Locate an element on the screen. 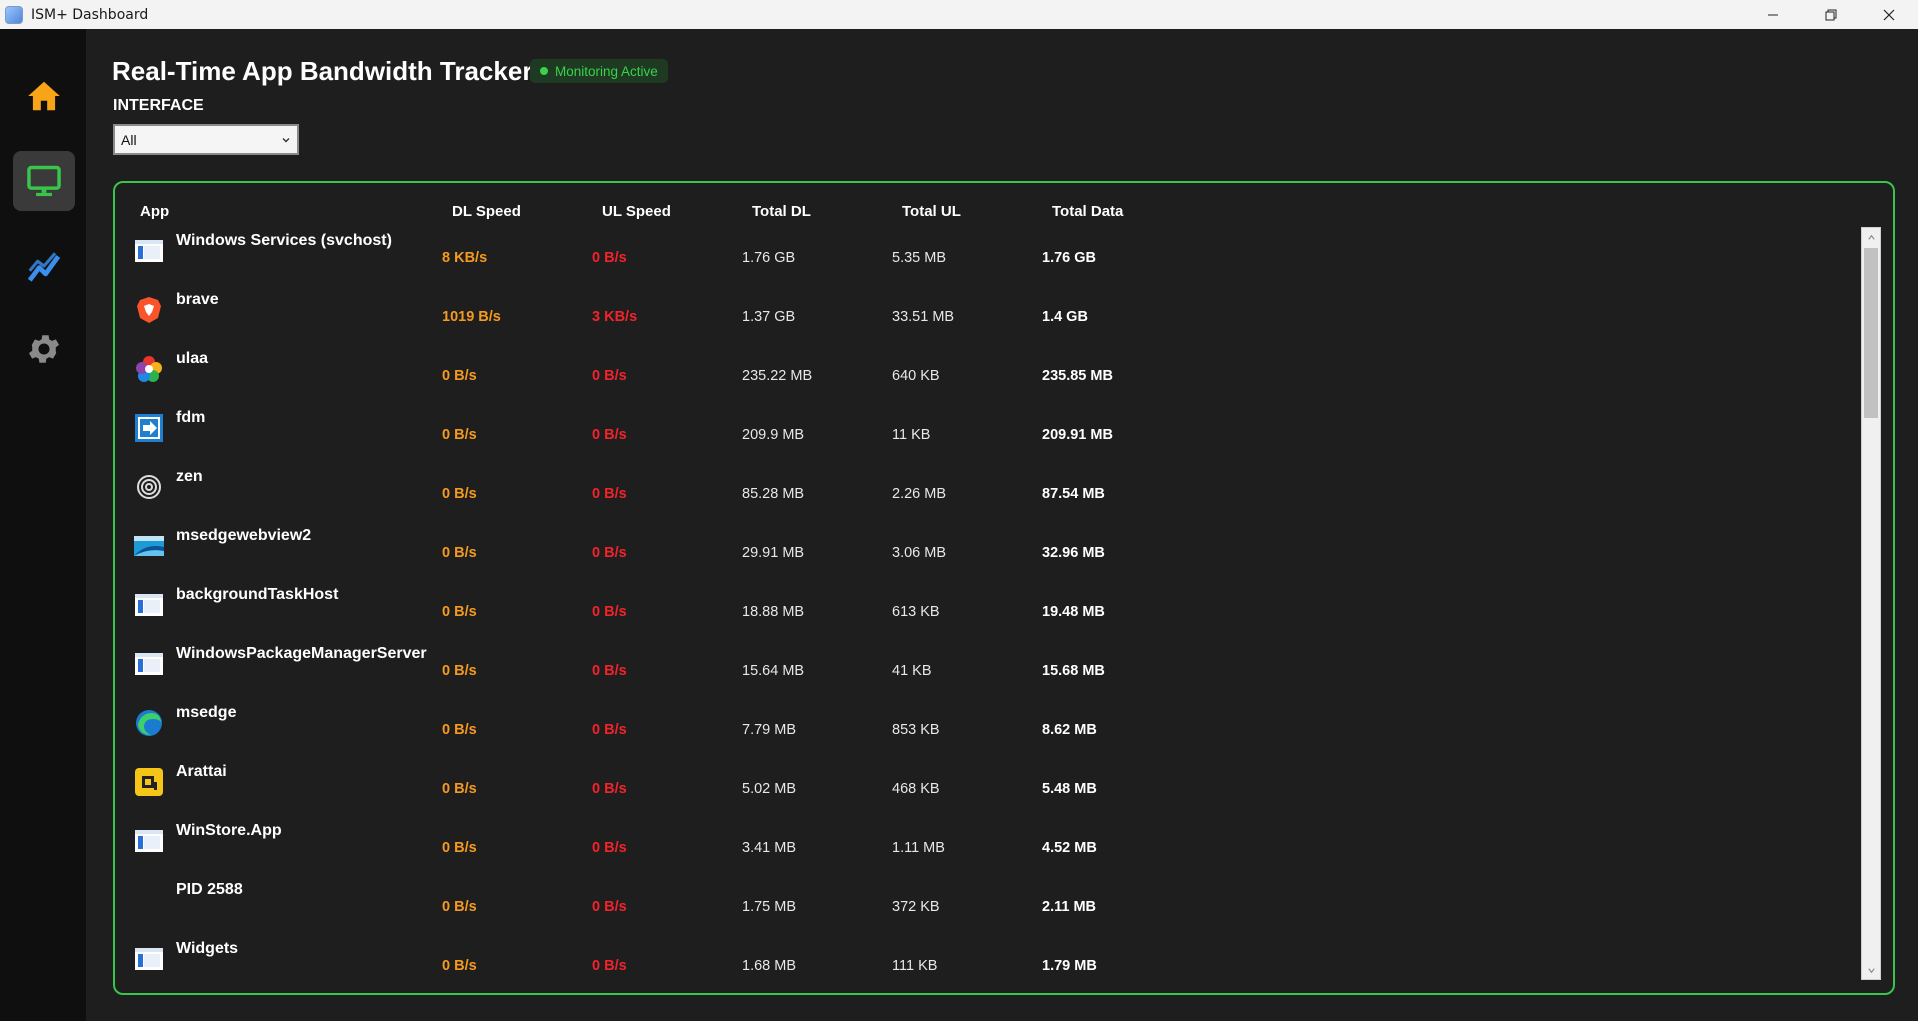 The height and width of the screenshot is (1021, 1918). app-name: WindowsPackageManagerServer is located at coordinates (301, 653).